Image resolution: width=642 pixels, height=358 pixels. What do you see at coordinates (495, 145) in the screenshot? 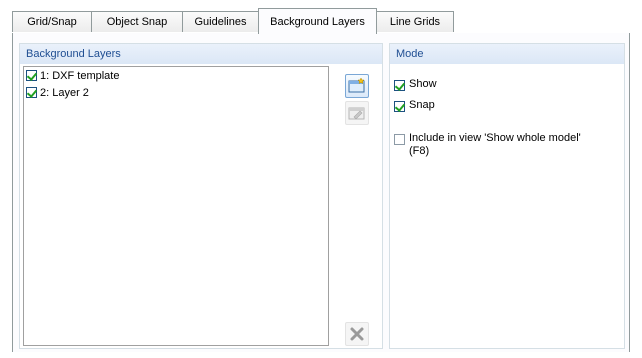
I see `include-in-view-label: Include in view 'Show whole model' (F8)` at bounding box center [495, 145].